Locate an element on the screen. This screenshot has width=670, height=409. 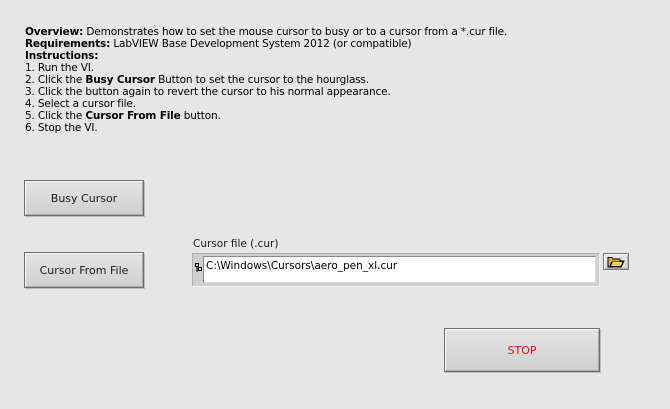
cursor-file-label: Cursor file (.cur) is located at coordinates (236, 244).